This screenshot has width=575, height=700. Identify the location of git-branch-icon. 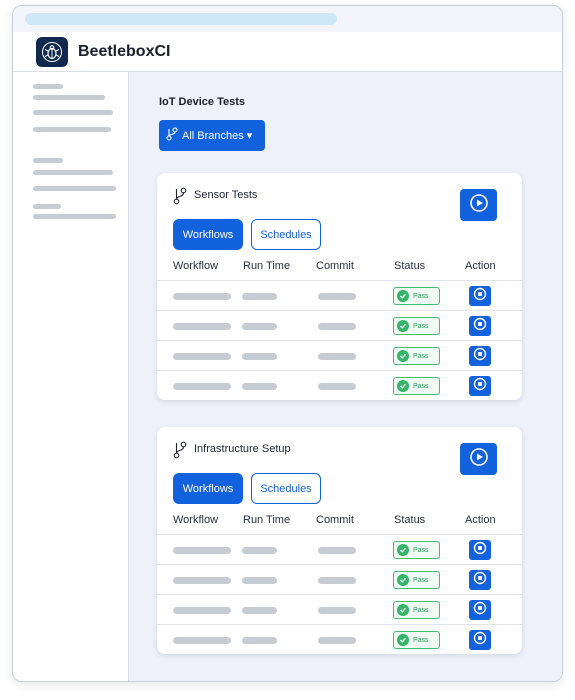
(180, 452).